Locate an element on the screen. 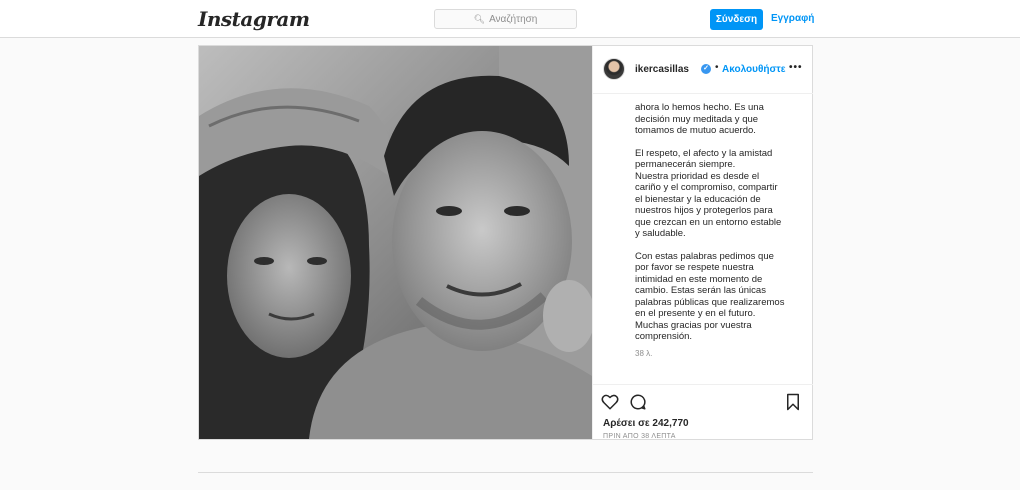 Image resolution: width=1020 pixels, height=490 pixels. author-username: ikercasillas is located at coordinates (662, 69).